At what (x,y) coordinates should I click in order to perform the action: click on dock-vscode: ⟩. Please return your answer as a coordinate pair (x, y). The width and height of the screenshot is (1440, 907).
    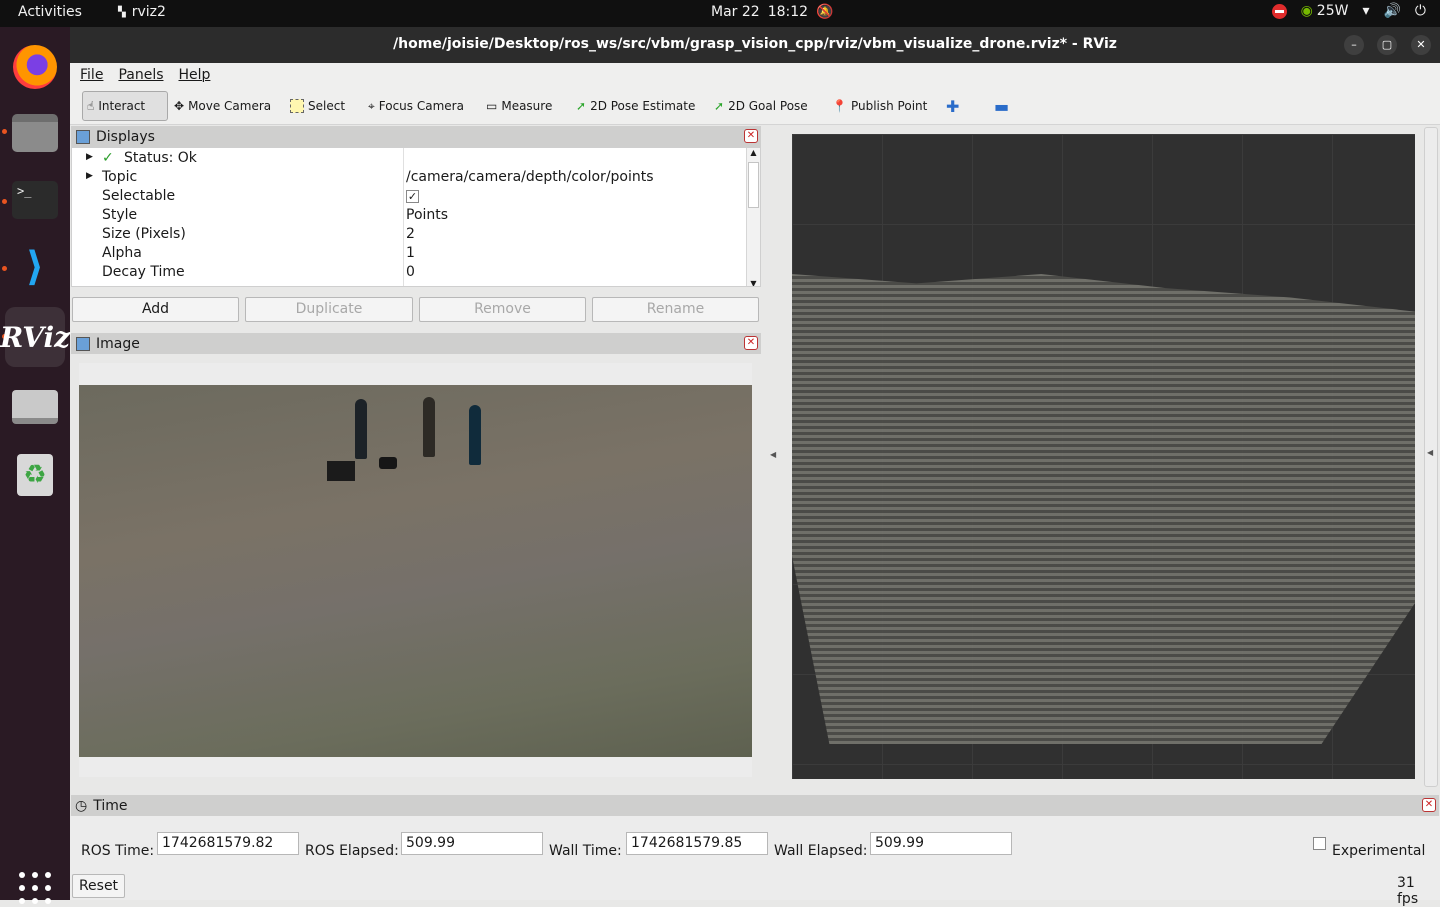
    Looking at the image, I should click on (35, 267).